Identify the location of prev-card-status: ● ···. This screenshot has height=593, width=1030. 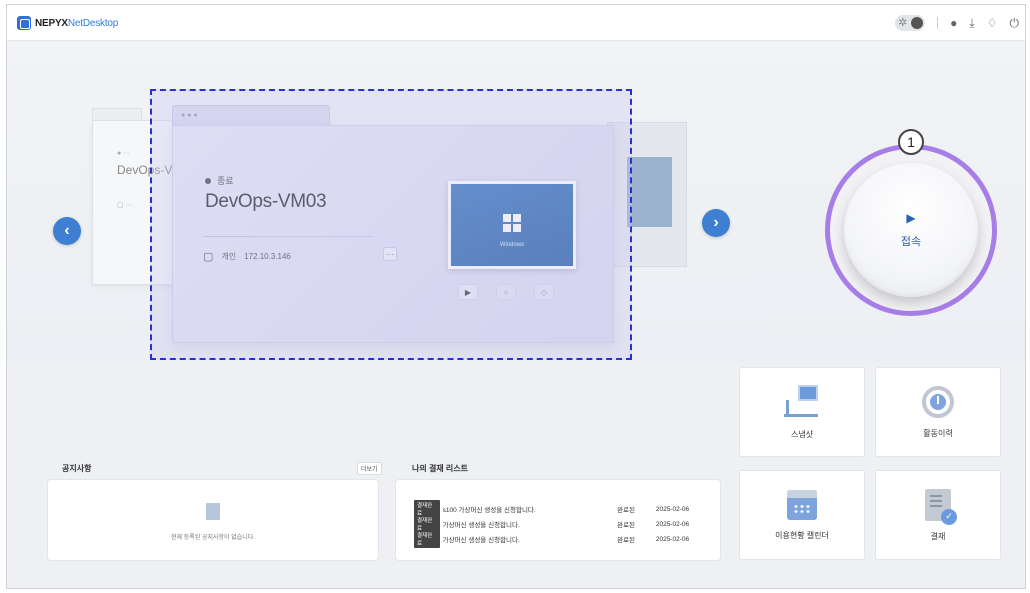
(124, 153).